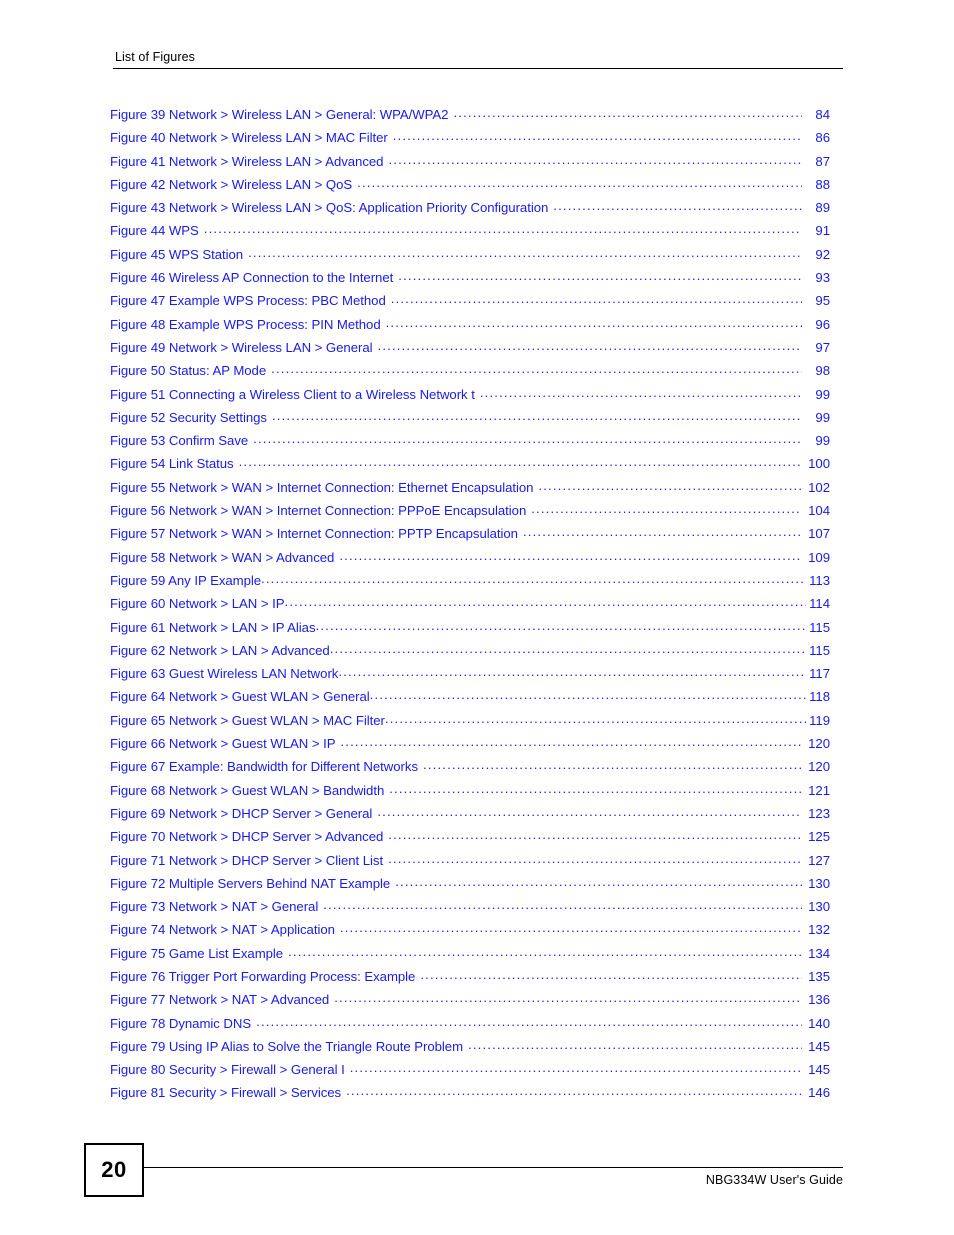  I want to click on toc-entry-page-number: 84, so click(822, 114).